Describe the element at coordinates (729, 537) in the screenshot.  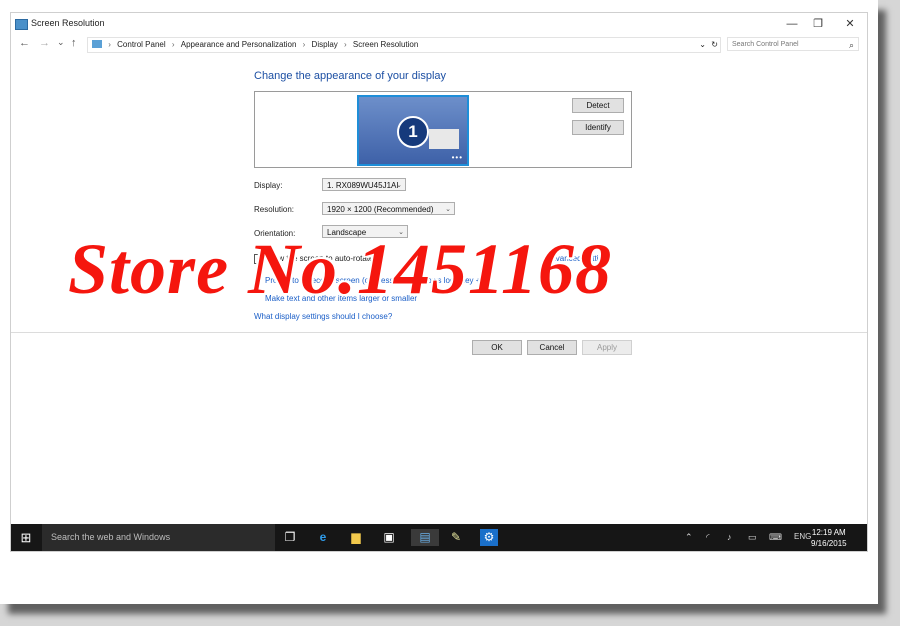
I see `volume-icon: ♪` at that location.